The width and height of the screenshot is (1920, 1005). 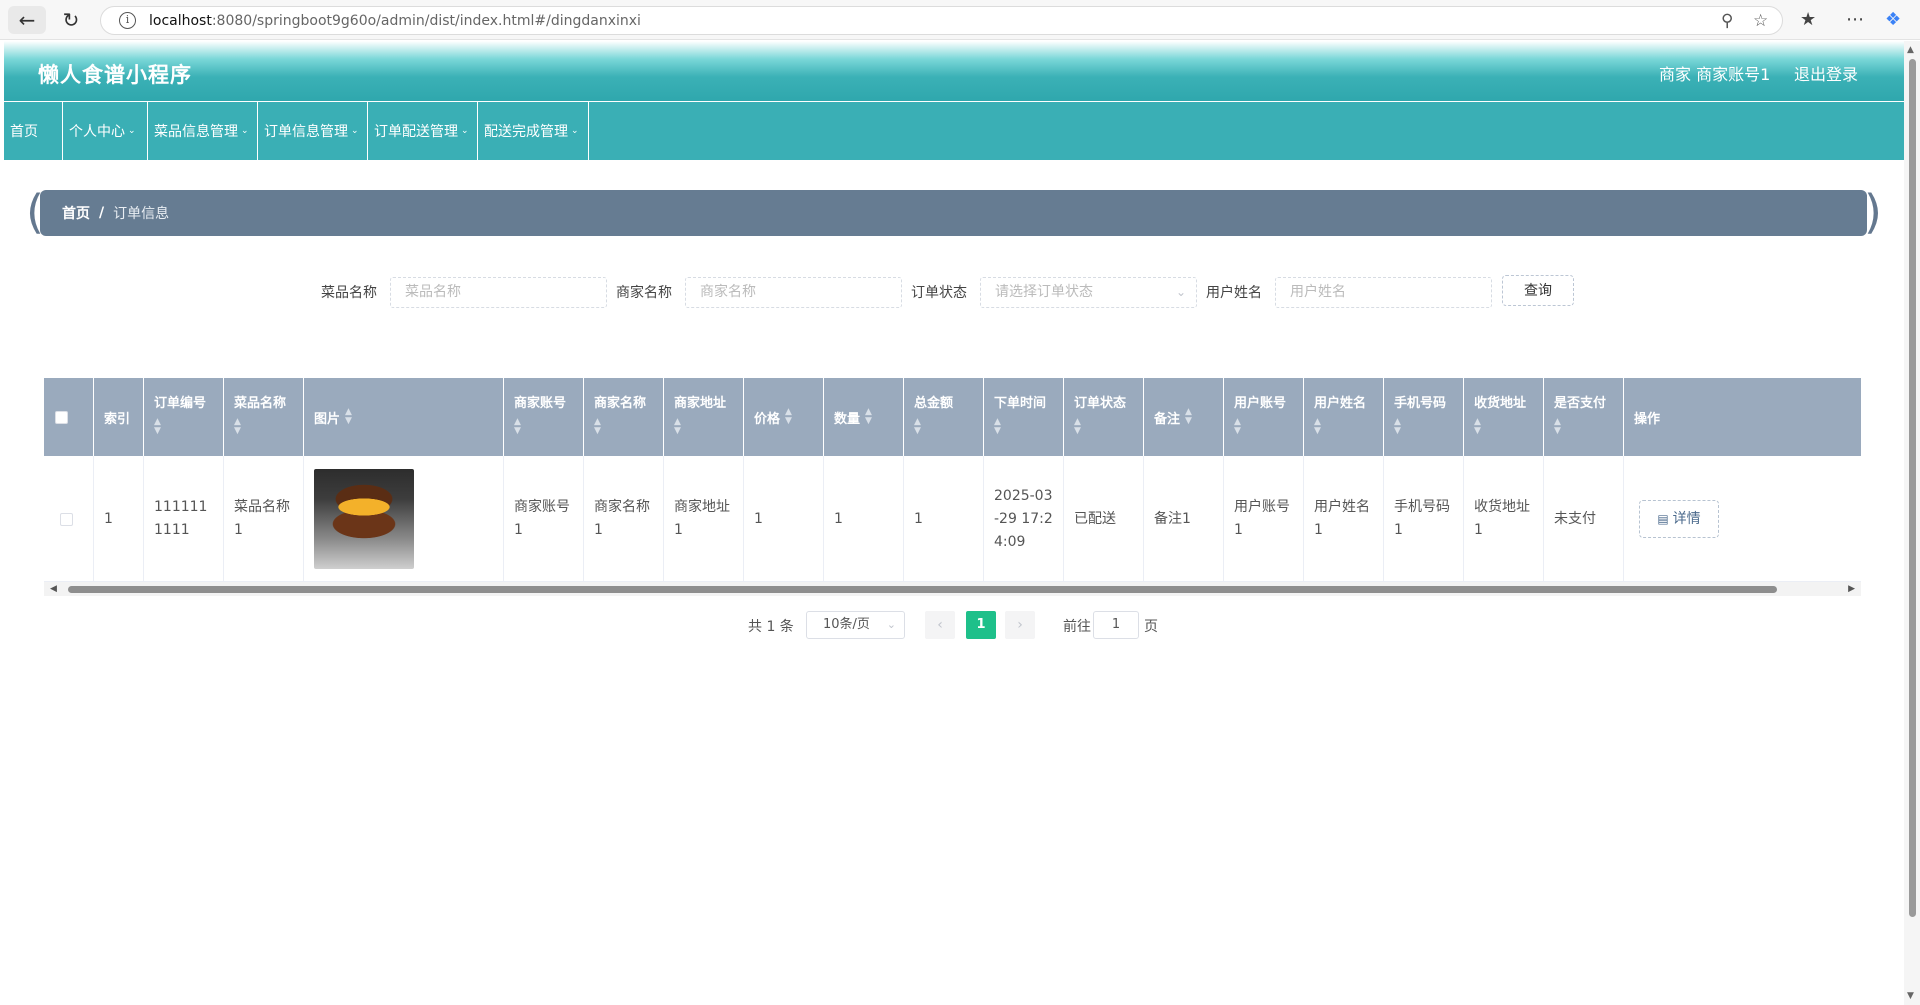 What do you see at coordinates (1424, 519) in the screenshot?
I see `cell-phone: 手机号码1` at bounding box center [1424, 519].